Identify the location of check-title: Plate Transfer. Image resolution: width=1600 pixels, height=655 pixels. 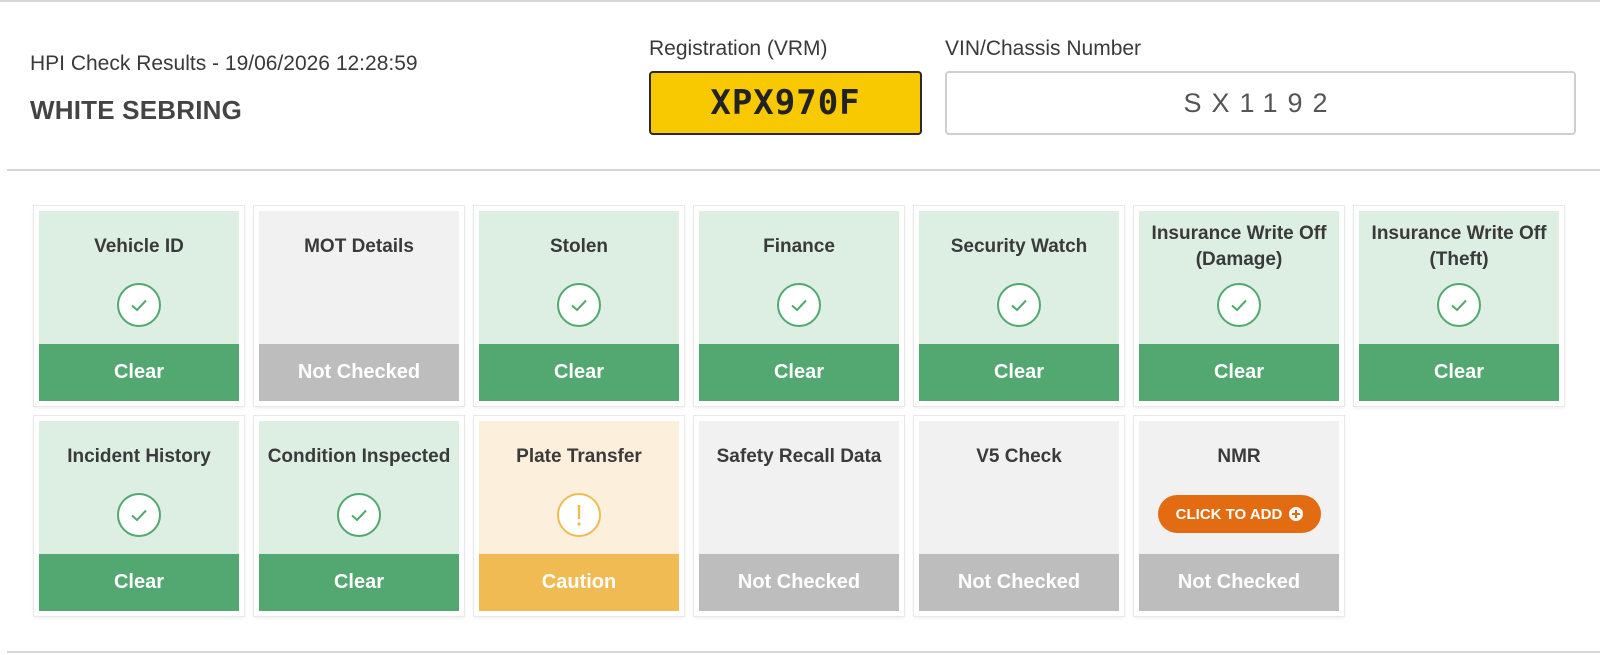
(579, 456).